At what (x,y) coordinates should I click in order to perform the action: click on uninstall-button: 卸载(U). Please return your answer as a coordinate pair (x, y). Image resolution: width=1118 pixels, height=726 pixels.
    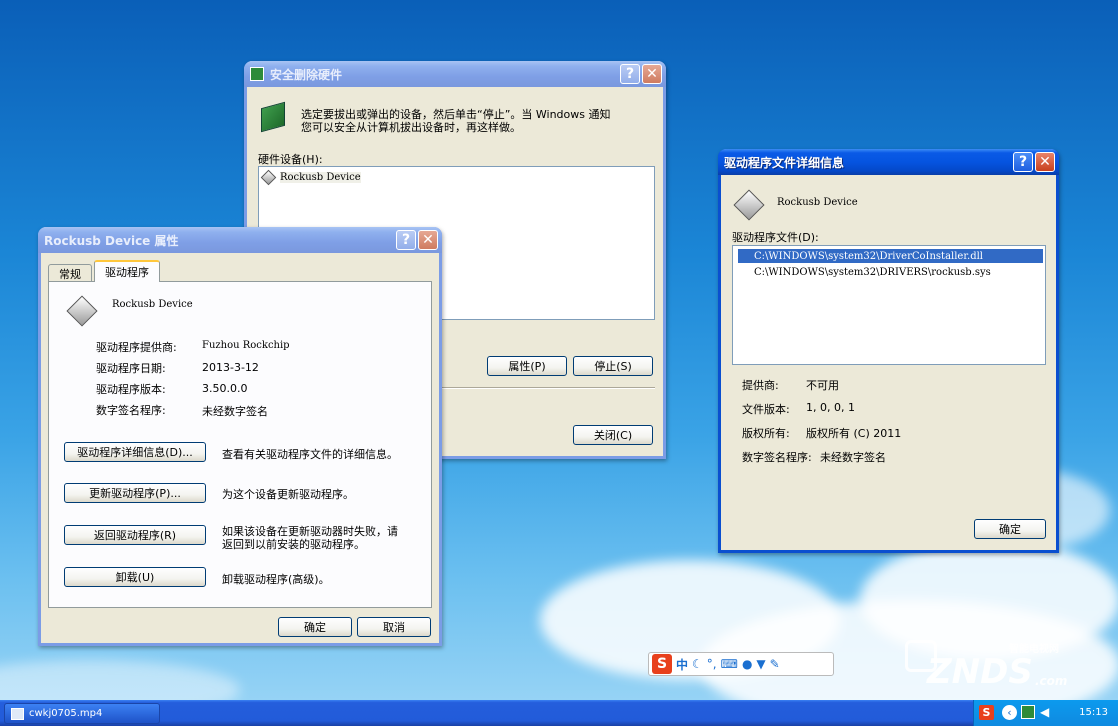
    Looking at the image, I should click on (135, 577).